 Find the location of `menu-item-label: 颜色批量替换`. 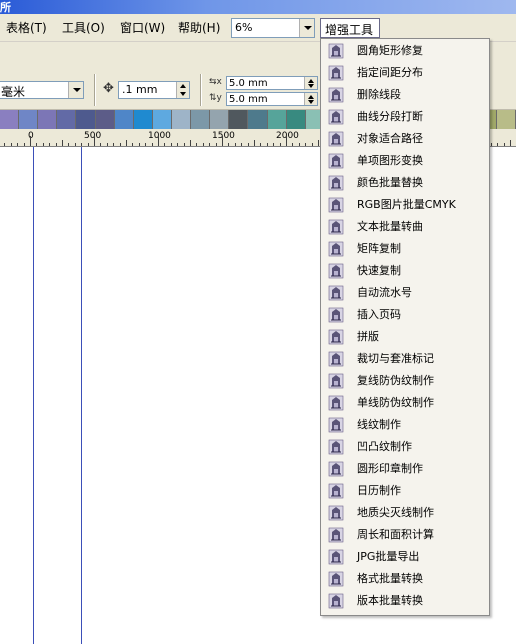

menu-item-label: 颜色批量替换 is located at coordinates (390, 182).